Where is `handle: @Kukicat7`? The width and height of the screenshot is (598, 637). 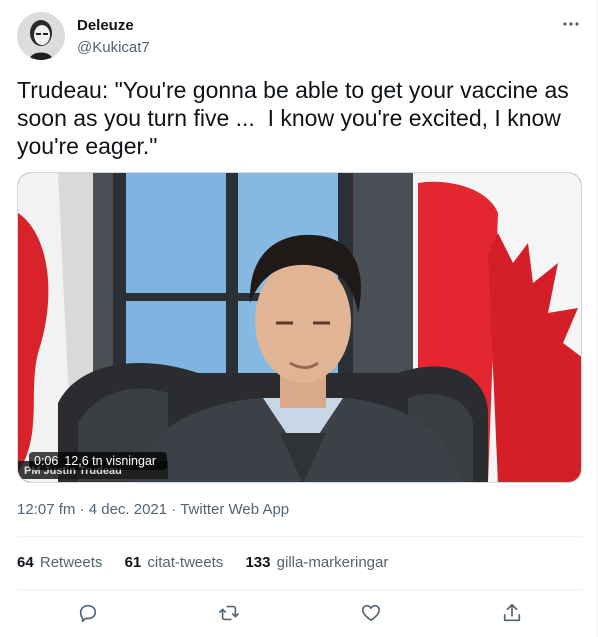
handle: @Kukicat7 is located at coordinates (113, 48).